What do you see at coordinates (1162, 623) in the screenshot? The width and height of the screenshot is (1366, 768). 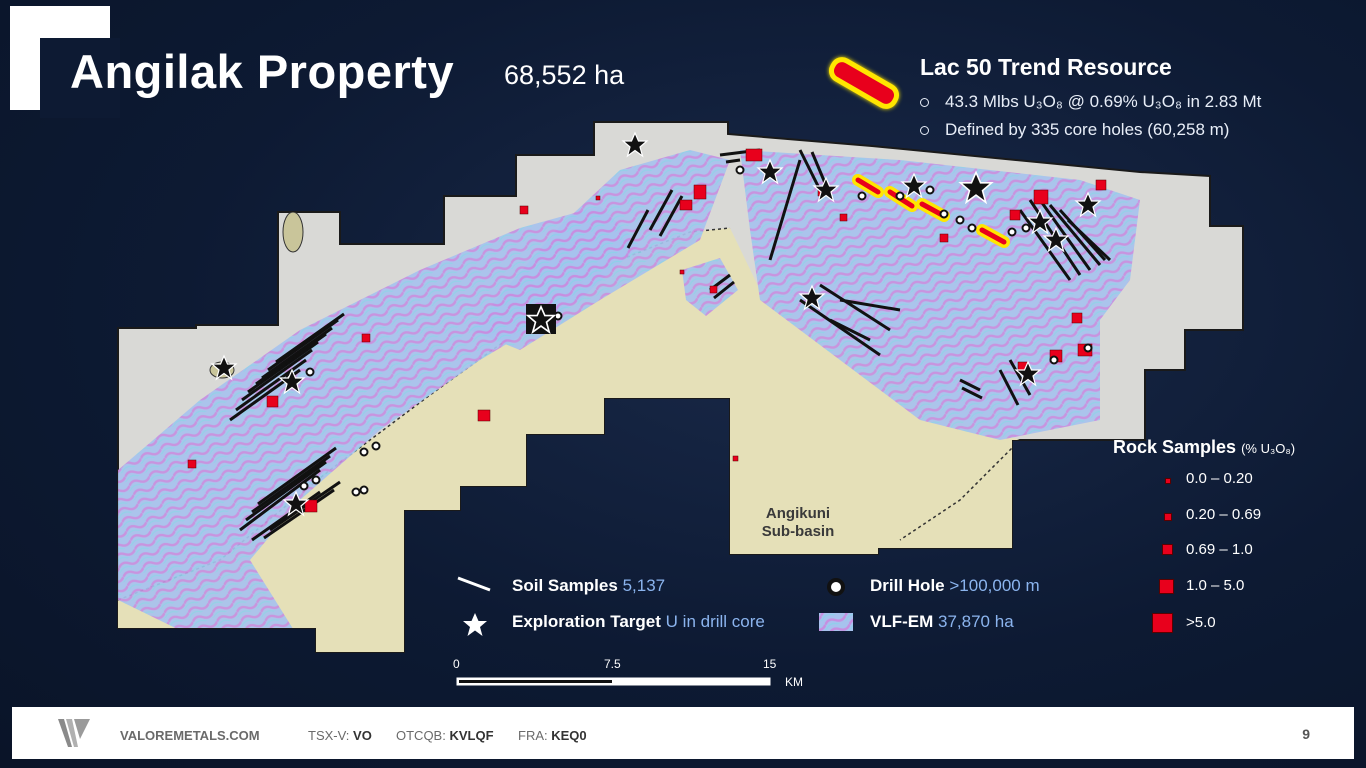 I see `rock-class-4-swatch` at bounding box center [1162, 623].